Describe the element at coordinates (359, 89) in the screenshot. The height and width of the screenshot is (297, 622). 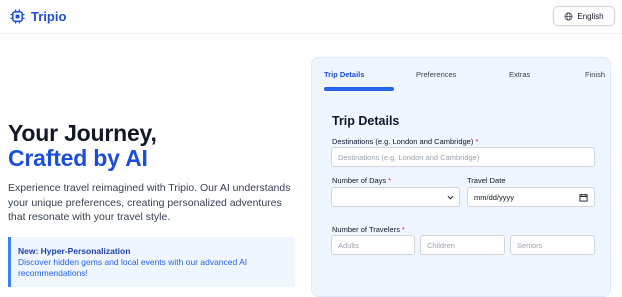
I see `step-progress-indicator` at that location.